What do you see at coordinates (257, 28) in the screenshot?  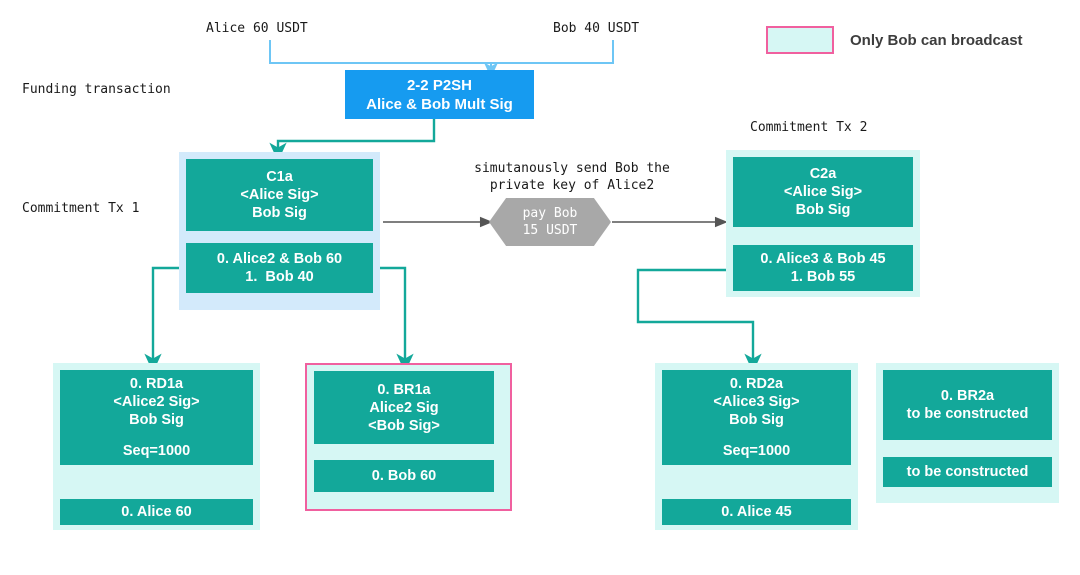 I see `alice-input-label: Alice 60 USDT` at bounding box center [257, 28].